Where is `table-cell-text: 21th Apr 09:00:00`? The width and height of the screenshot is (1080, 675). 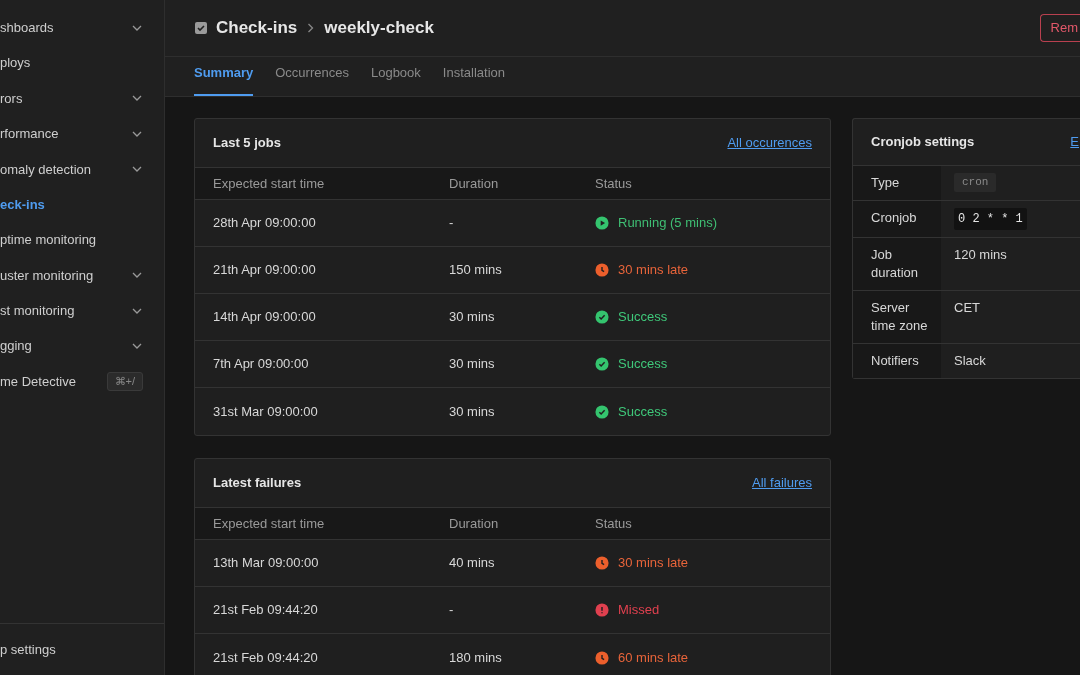 table-cell-text: 21th Apr 09:00:00 is located at coordinates (265, 270).